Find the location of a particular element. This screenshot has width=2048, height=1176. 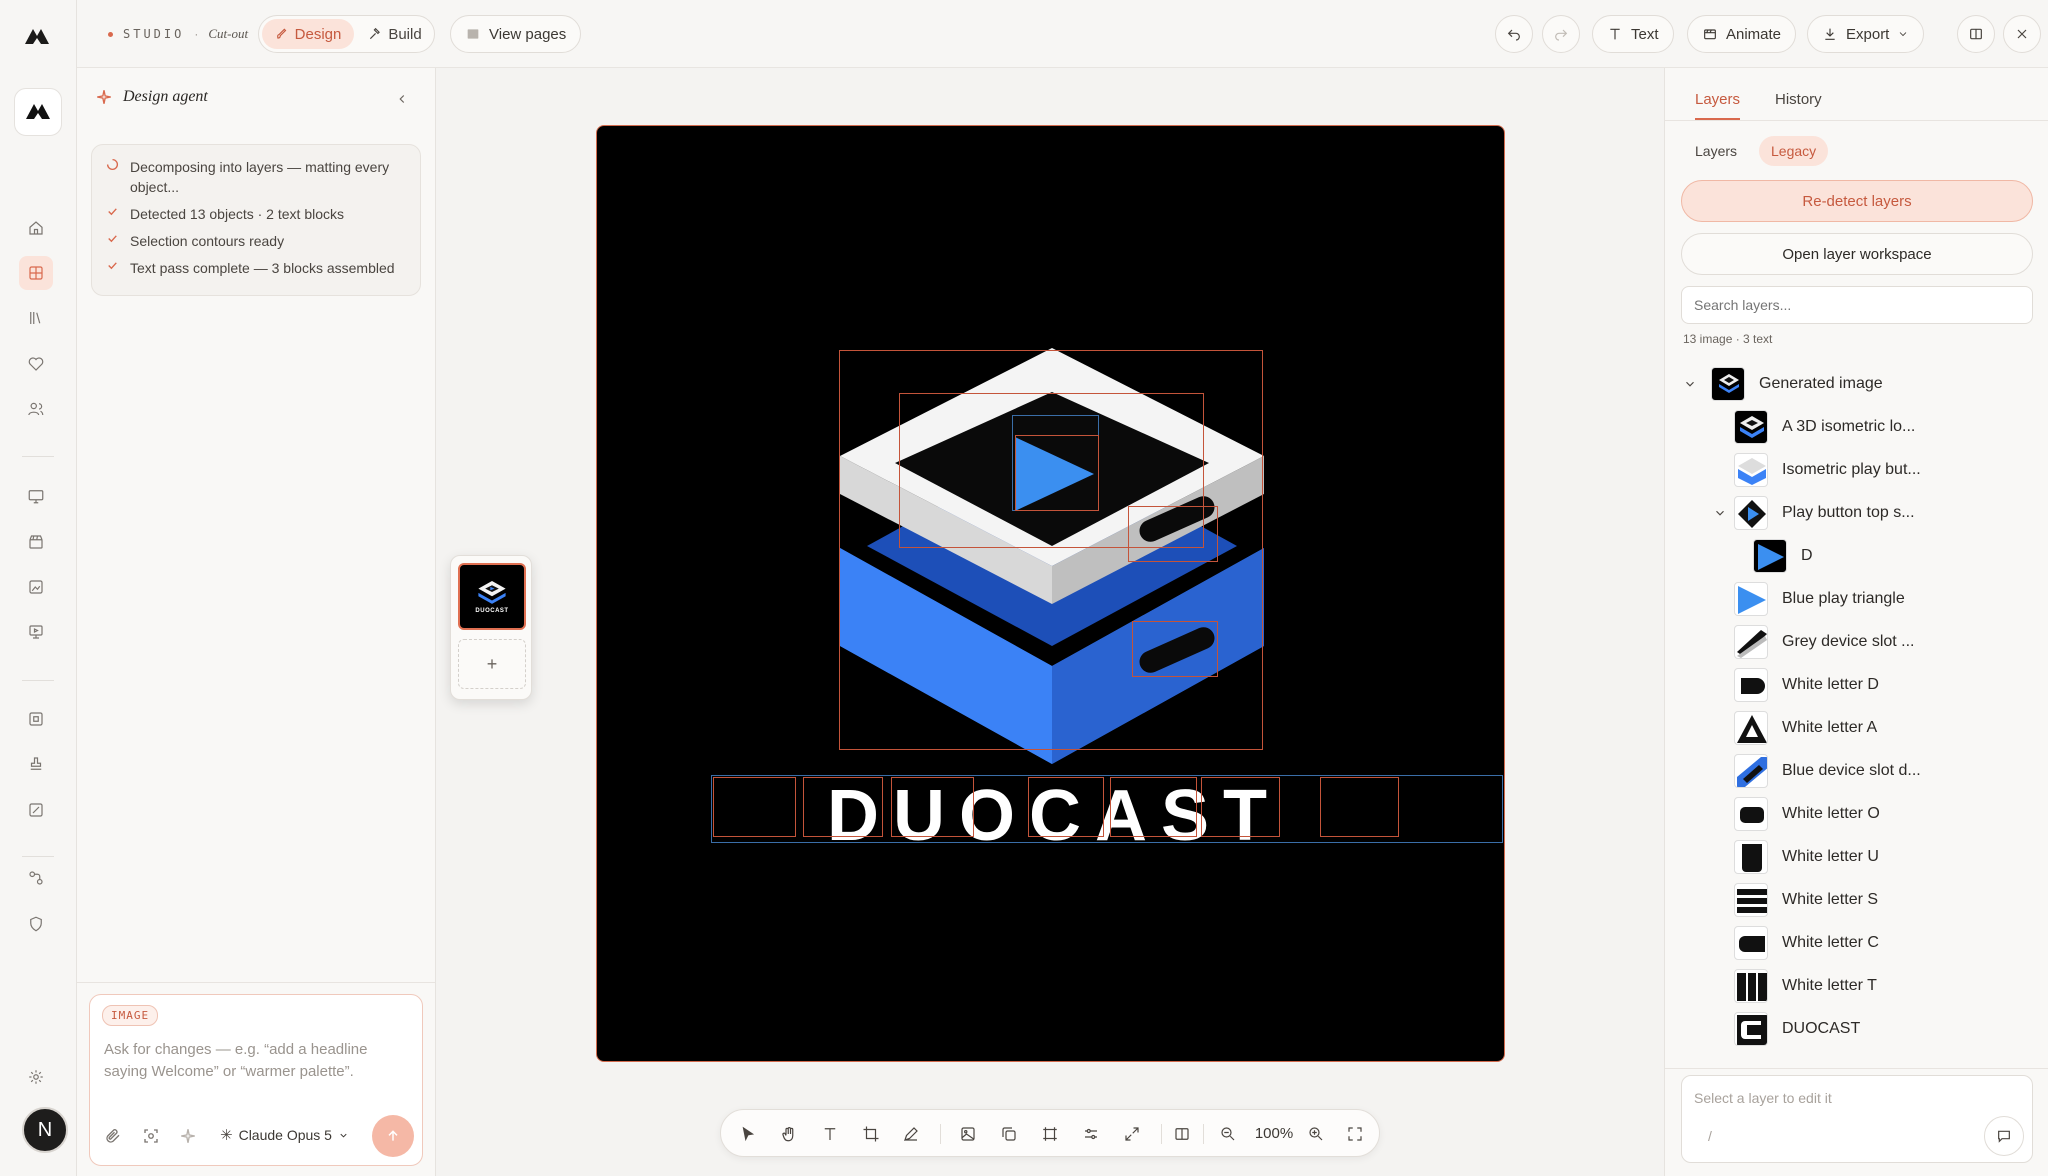

attach-button is located at coordinates (114, 1137).